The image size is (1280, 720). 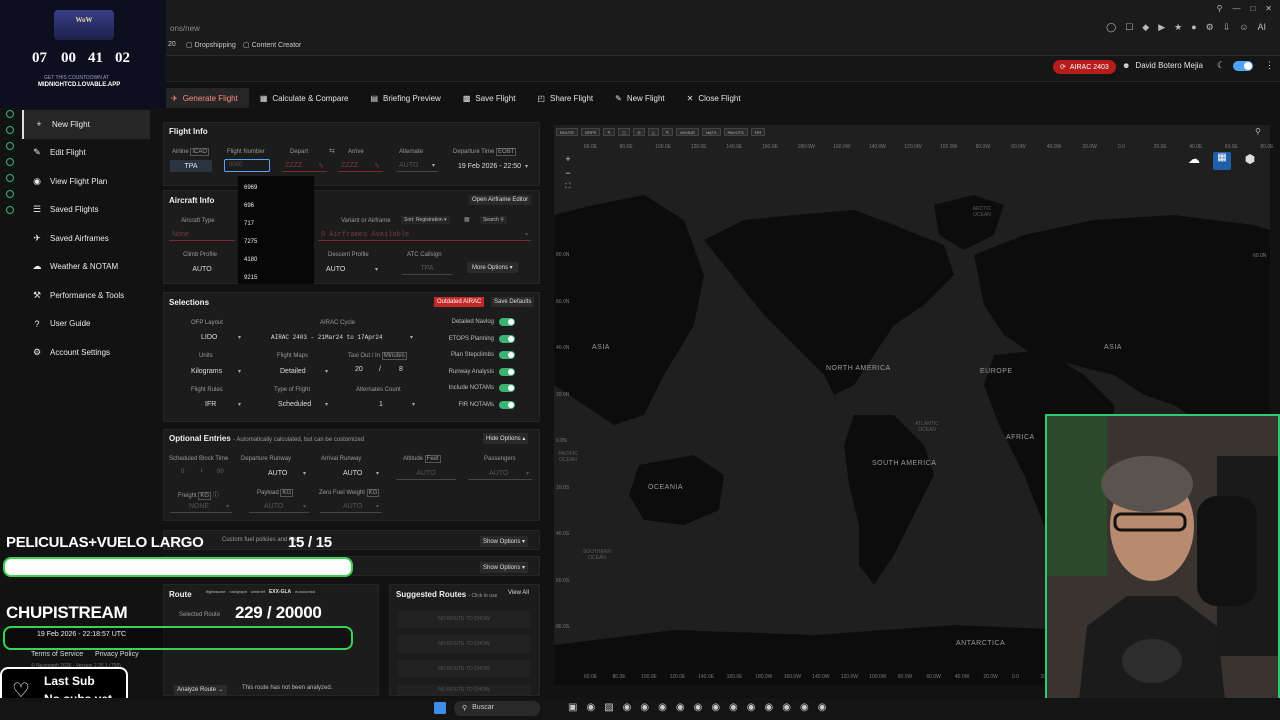 What do you see at coordinates (1250, 161) in the screenshot?
I see `globe-icon: ⬢` at bounding box center [1250, 161].